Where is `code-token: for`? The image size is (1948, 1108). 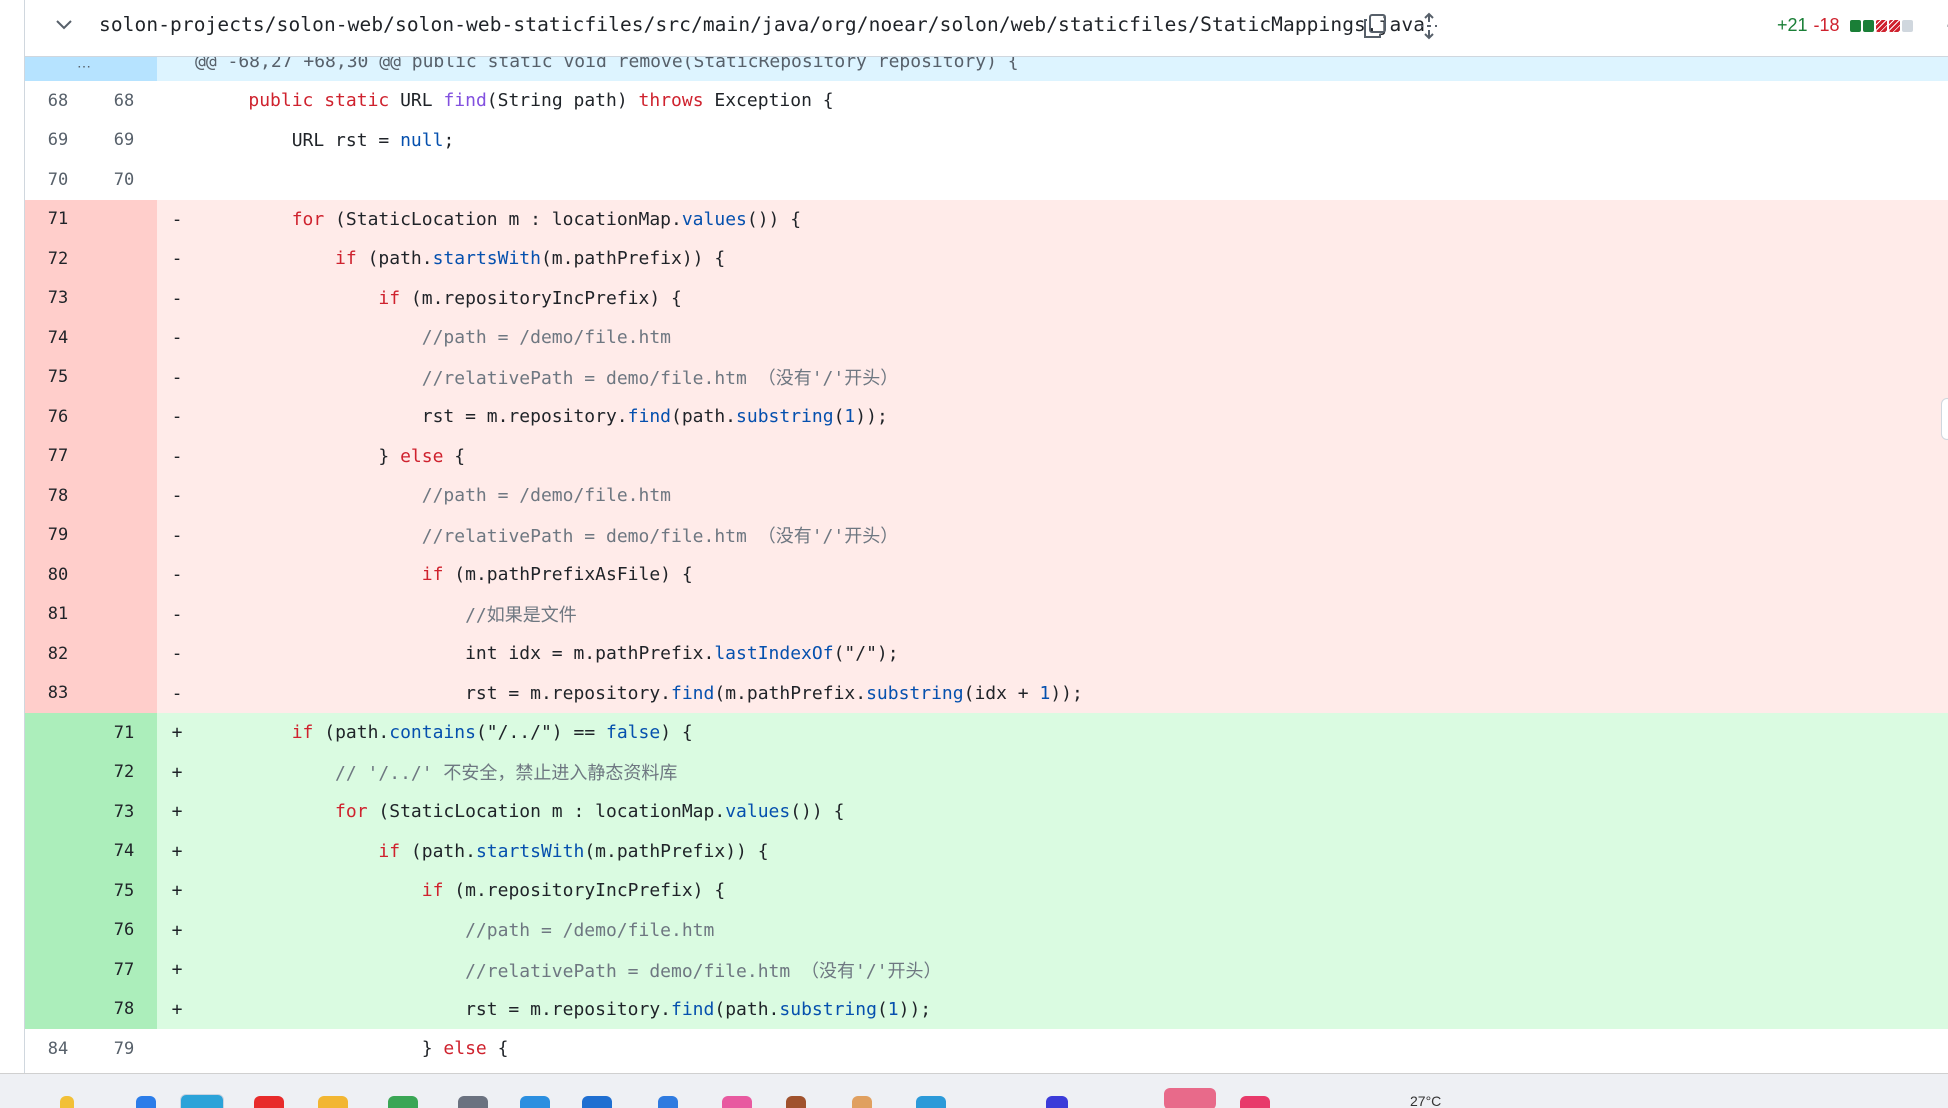
code-token: for is located at coordinates (351, 812).